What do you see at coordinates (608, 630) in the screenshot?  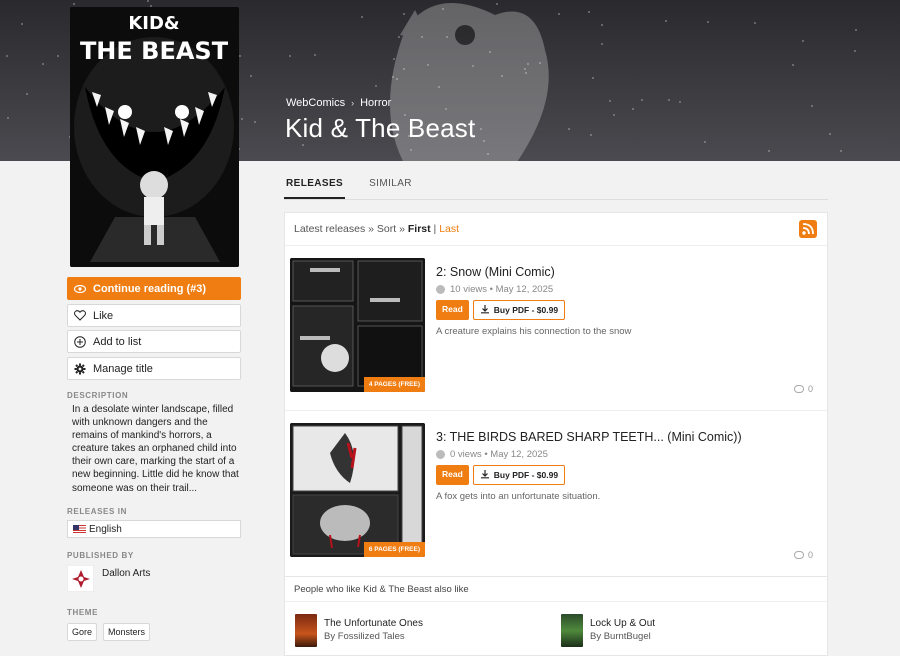 I see `similar-item: Lock Up & Out By BurntBugel` at bounding box center [608, 630].